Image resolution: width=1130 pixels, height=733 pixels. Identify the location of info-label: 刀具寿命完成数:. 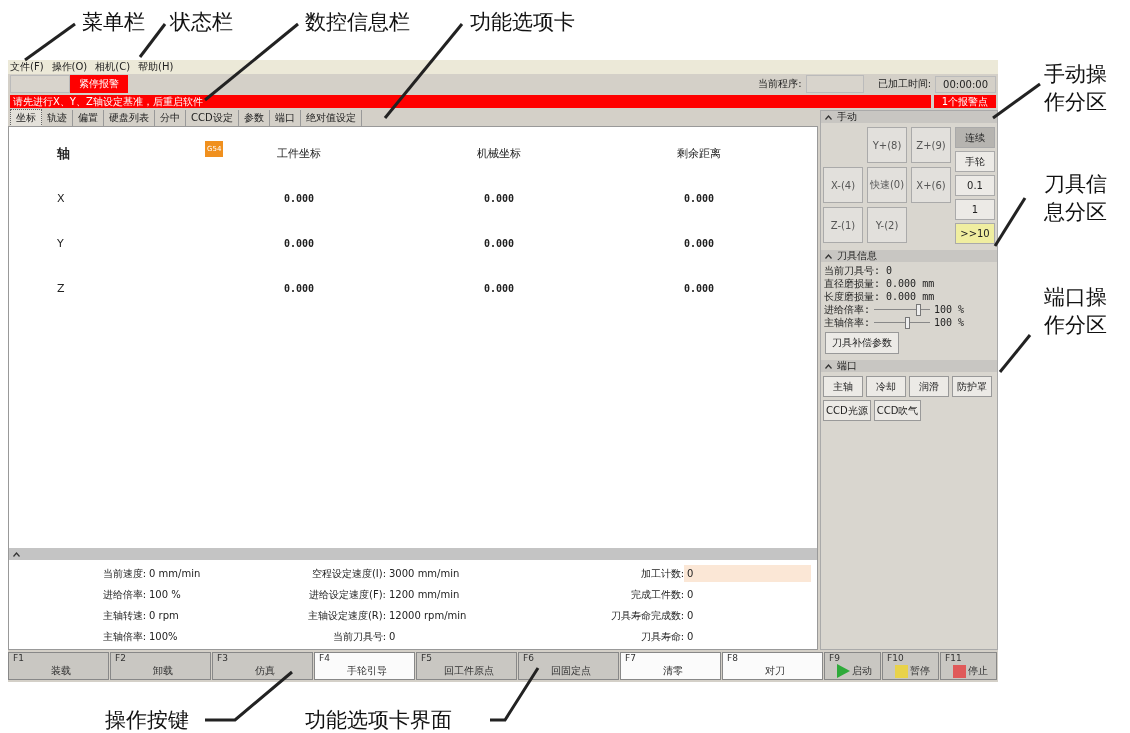
(646, 615).